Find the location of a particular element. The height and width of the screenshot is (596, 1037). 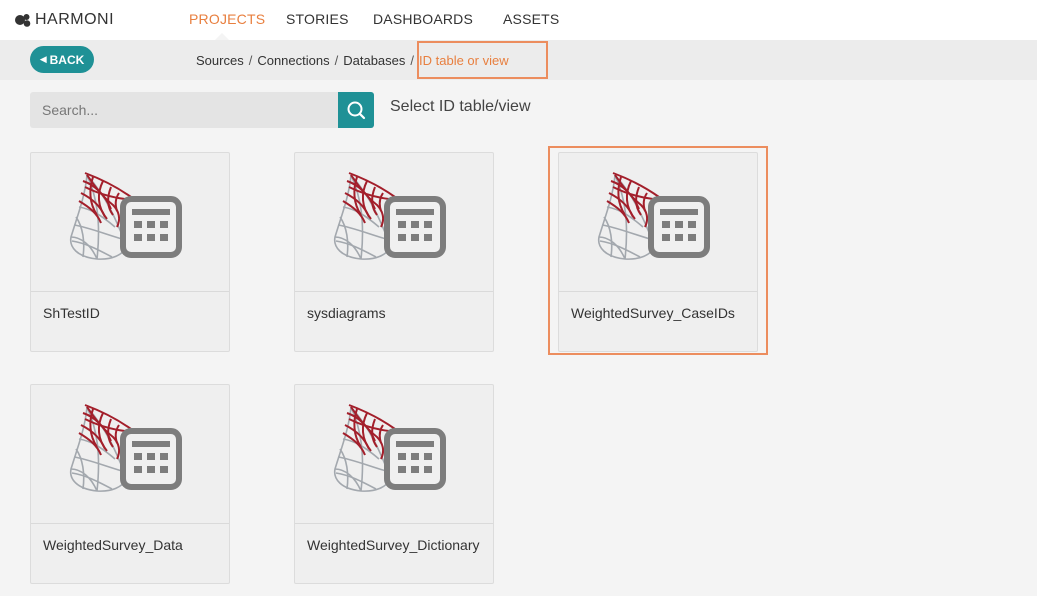

card-highlight-box is located at coordinates (658, 250).